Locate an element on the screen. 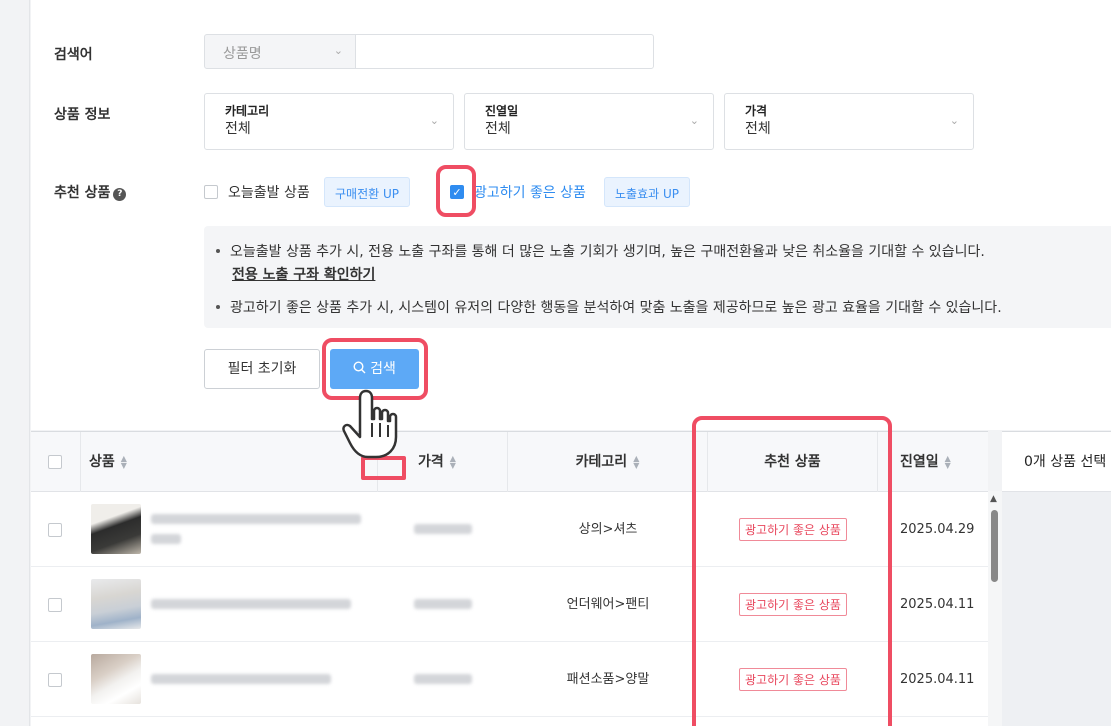  checkbox-highlight is located at coordinates (456, 191).